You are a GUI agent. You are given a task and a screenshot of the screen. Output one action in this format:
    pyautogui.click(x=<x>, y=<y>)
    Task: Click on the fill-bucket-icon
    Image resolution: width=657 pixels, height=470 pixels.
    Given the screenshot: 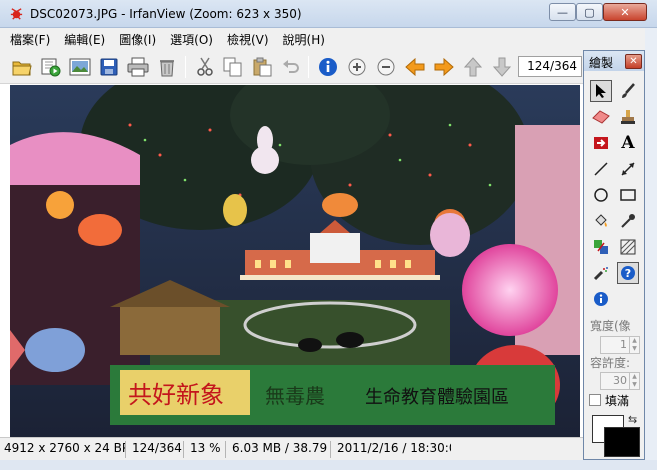 What is the action you would take?
    pyautogui.click(x=601, y=221)
    